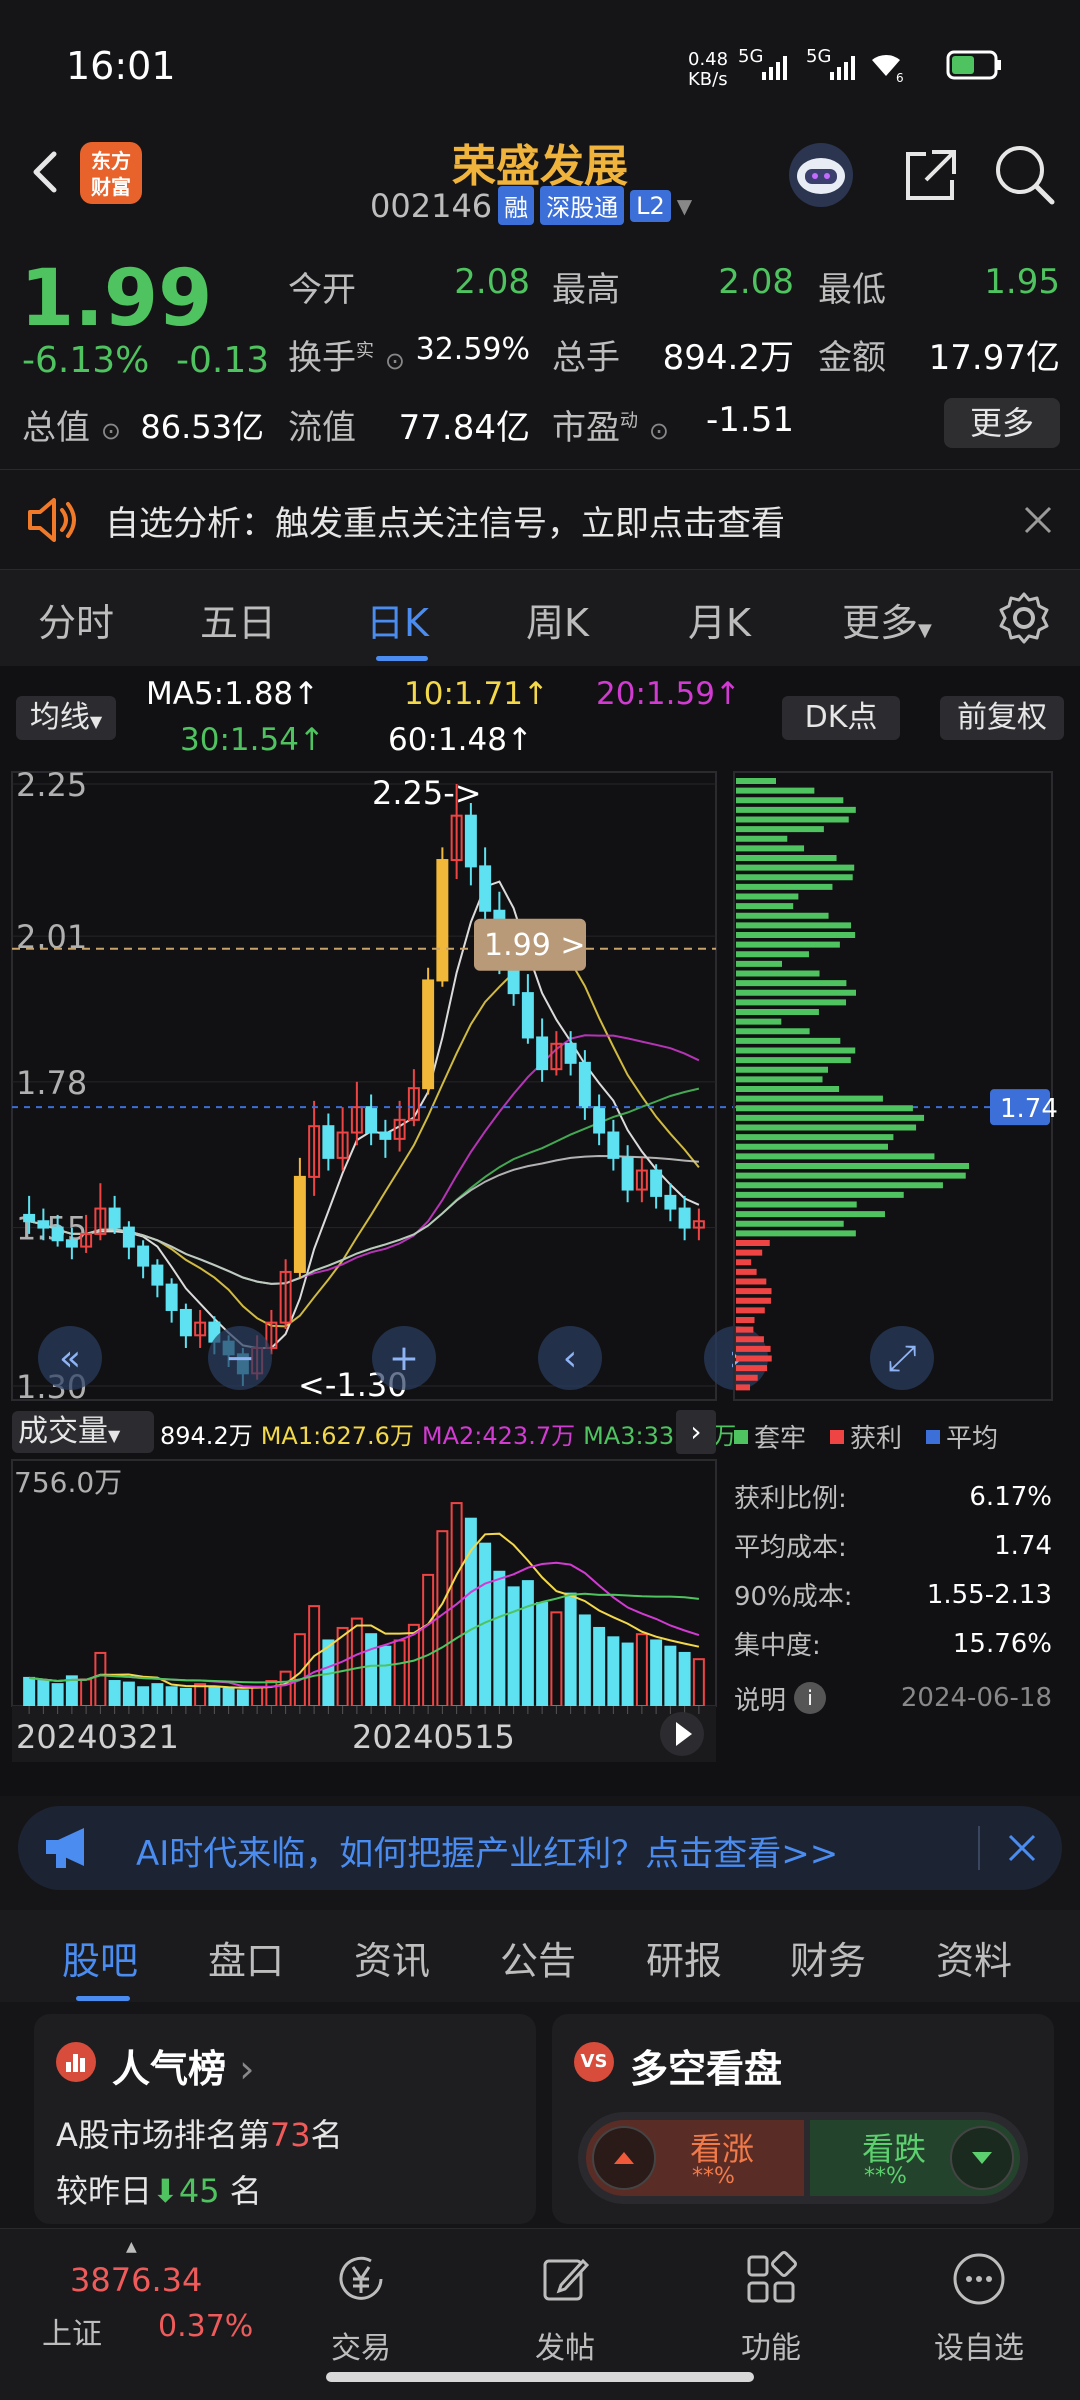 Image resolution: width=1080 pixels, height=2400 pixels. Describe the element at coordinates (285, 2119) in the screenshot. I see `popularity-card: 人气榜 › A股市场排名第73名 较昨日⬇45 名` at that location.